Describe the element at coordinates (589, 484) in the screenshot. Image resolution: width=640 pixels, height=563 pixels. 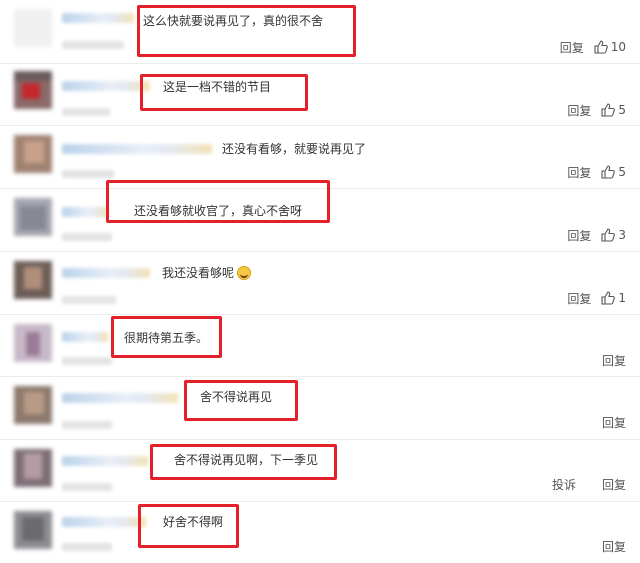
I see `comment-actions: 投诉 回复` at that location.